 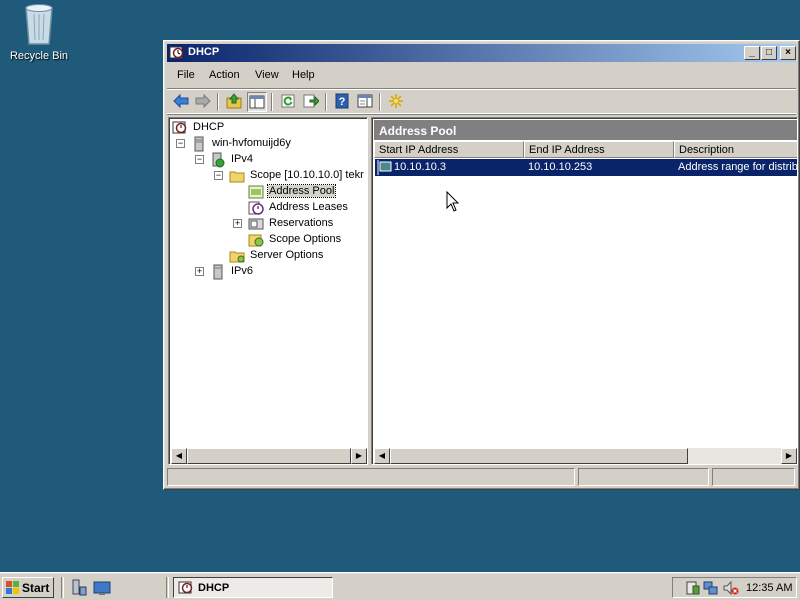 I want to click on tree-label: IPv4, so click(x=242, y=159).